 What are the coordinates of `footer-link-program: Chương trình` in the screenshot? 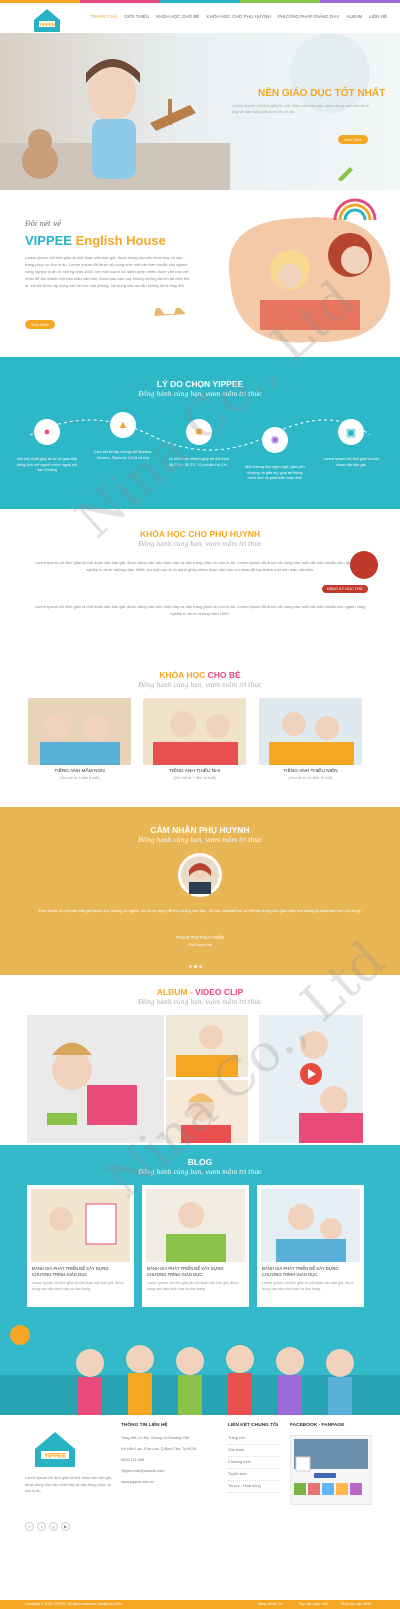 It's located at (254, 1463).